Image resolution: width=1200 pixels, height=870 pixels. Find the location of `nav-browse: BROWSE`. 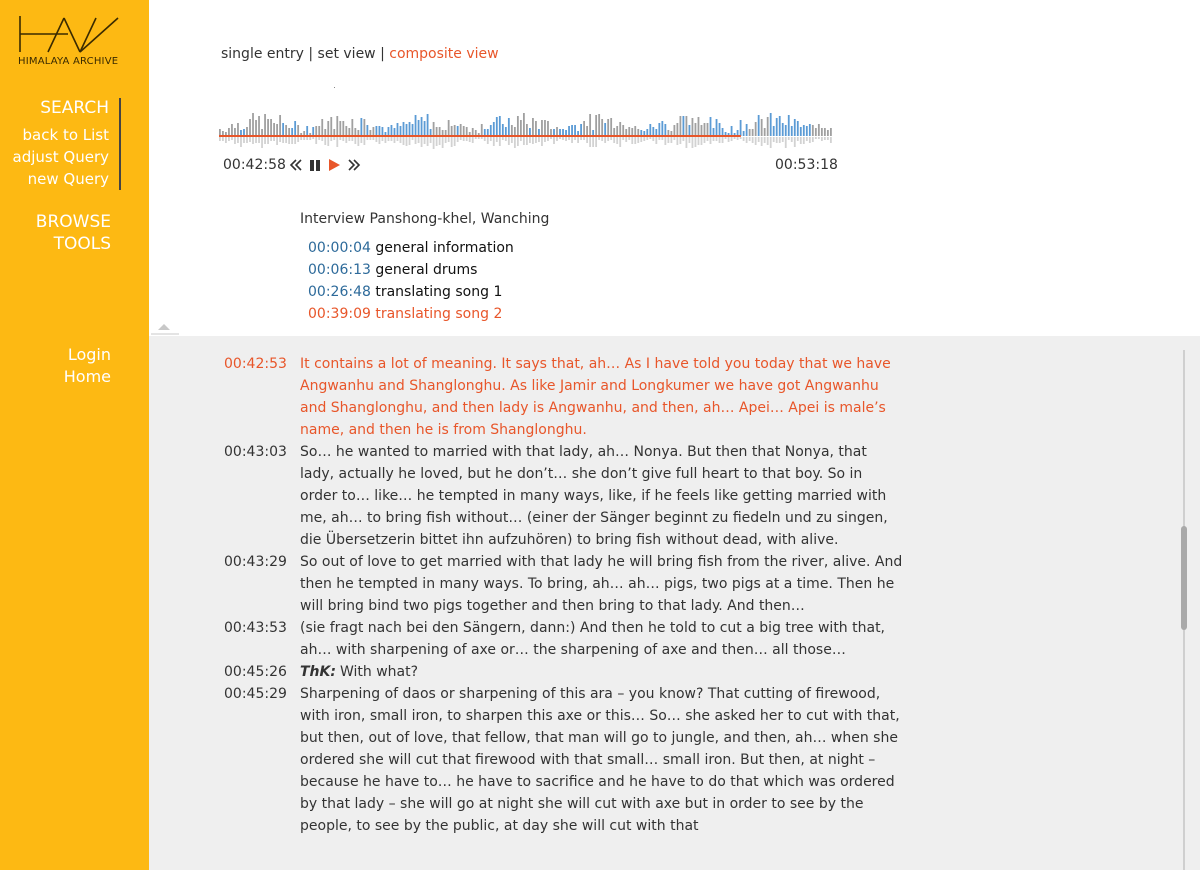

nav-browse: BROWSE is located at coordinates (73, 222).